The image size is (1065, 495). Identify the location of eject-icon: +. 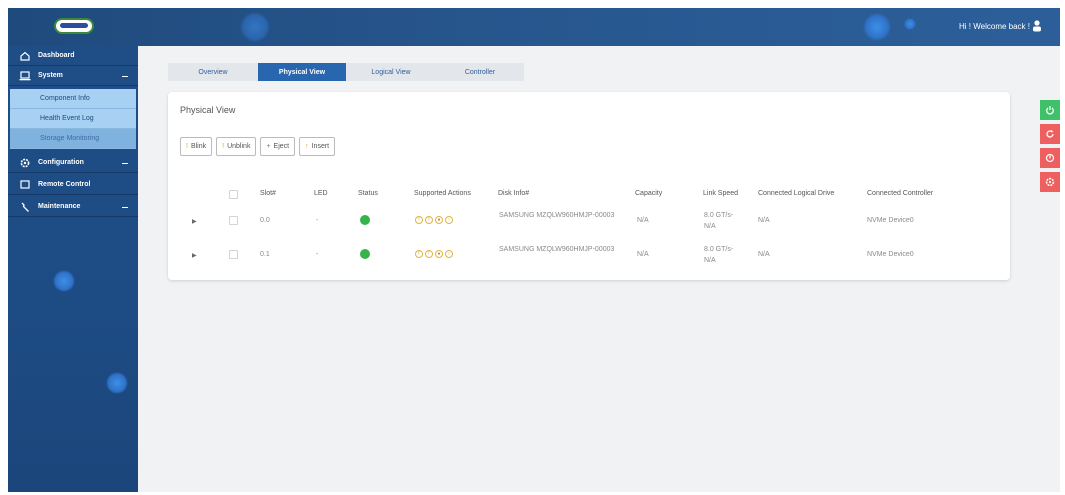
(268, 146).